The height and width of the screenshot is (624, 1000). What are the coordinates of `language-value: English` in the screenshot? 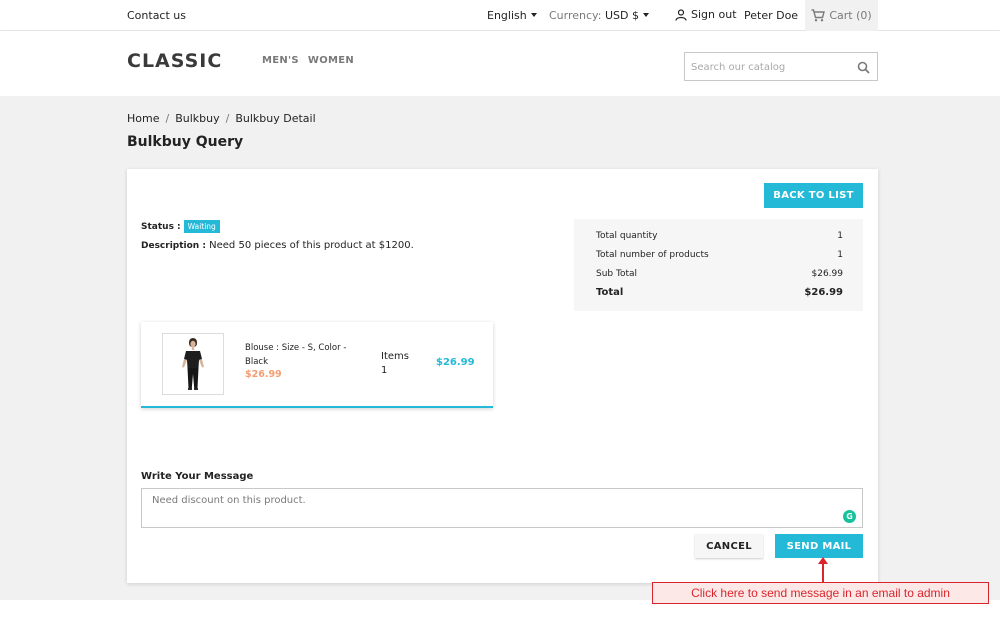 It's located at (507, 15).